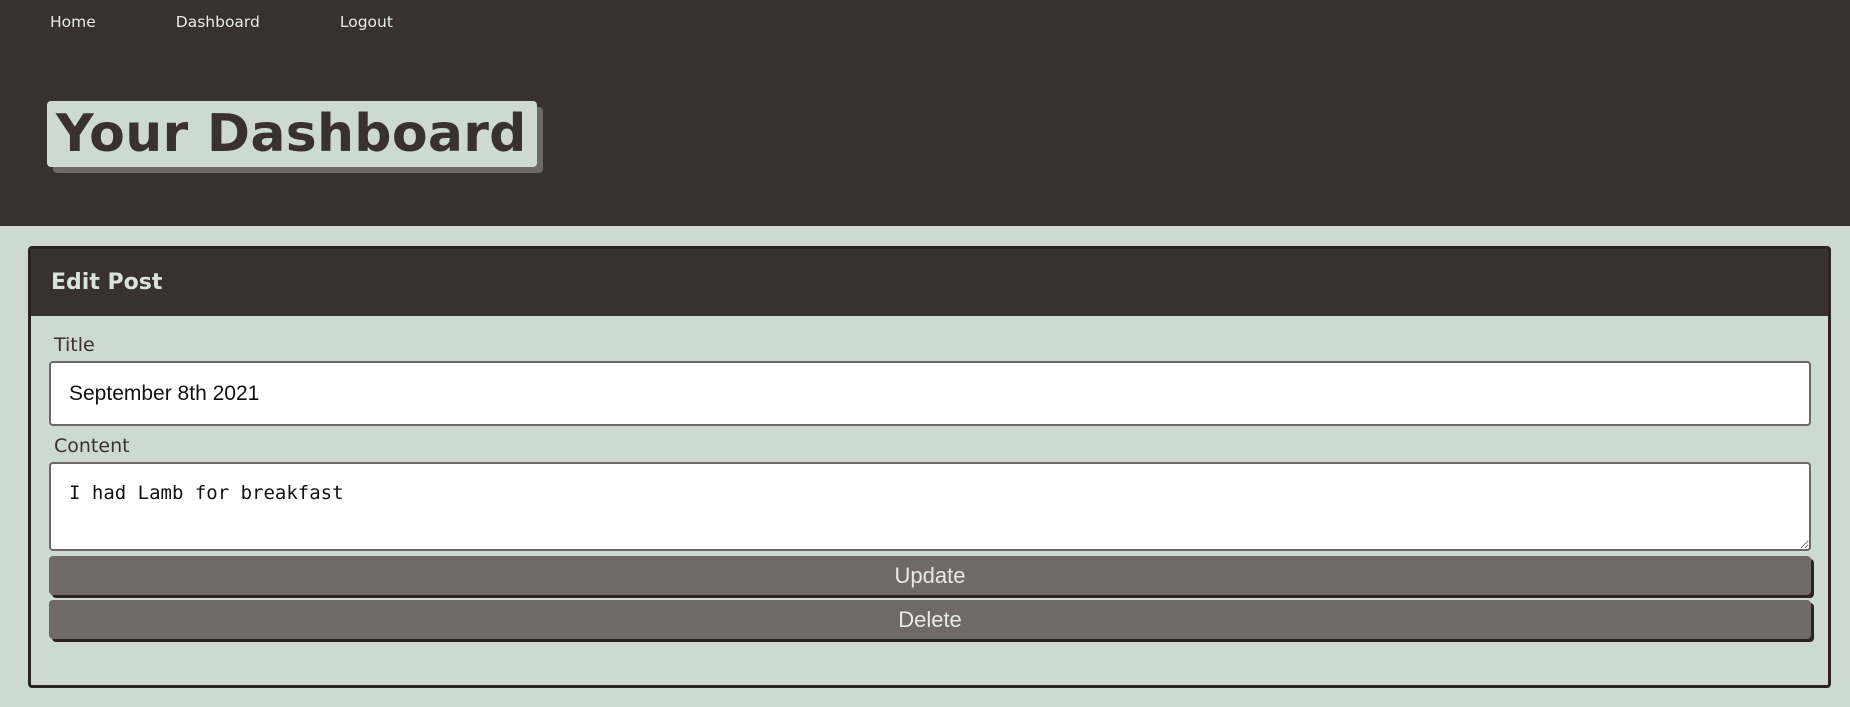 The width and height of the screenshot is (1850, 707). I want to click on nav-home-link: Home, so click(73, 22).